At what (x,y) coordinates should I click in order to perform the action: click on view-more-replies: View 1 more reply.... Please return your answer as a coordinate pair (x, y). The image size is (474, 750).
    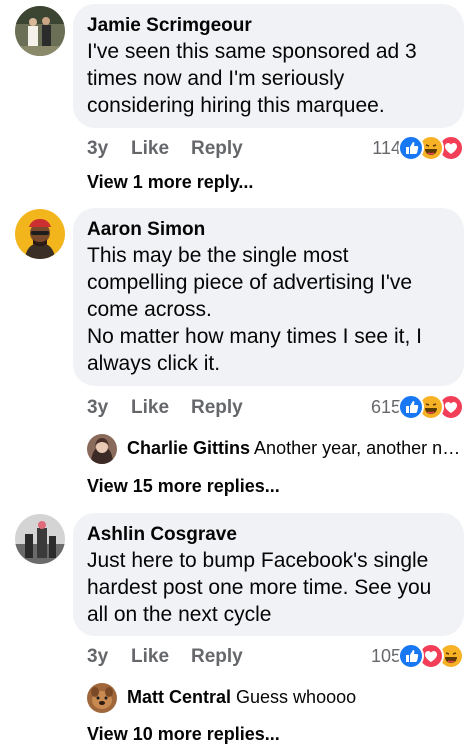
    Looking at the image, I should click on (170, 182).